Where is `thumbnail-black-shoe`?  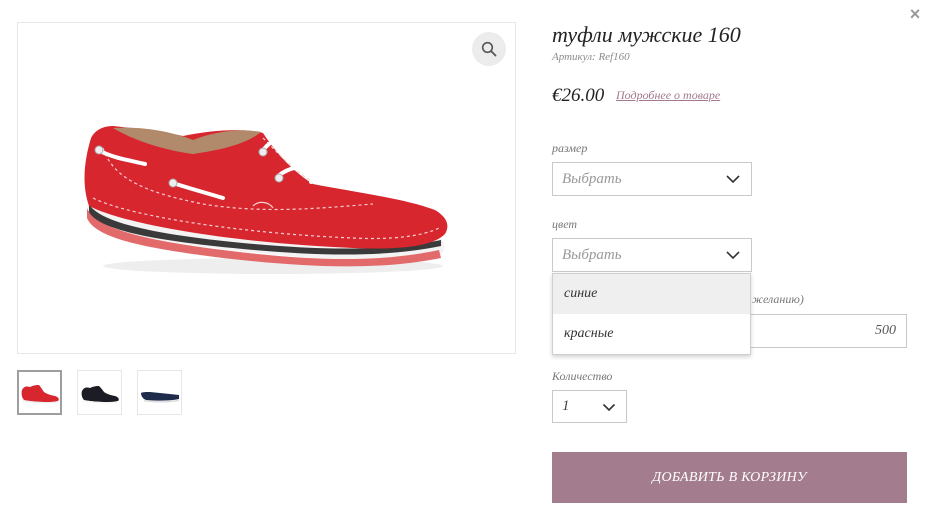 thumbnail-black-shoe is located at coordinates (99, 392).